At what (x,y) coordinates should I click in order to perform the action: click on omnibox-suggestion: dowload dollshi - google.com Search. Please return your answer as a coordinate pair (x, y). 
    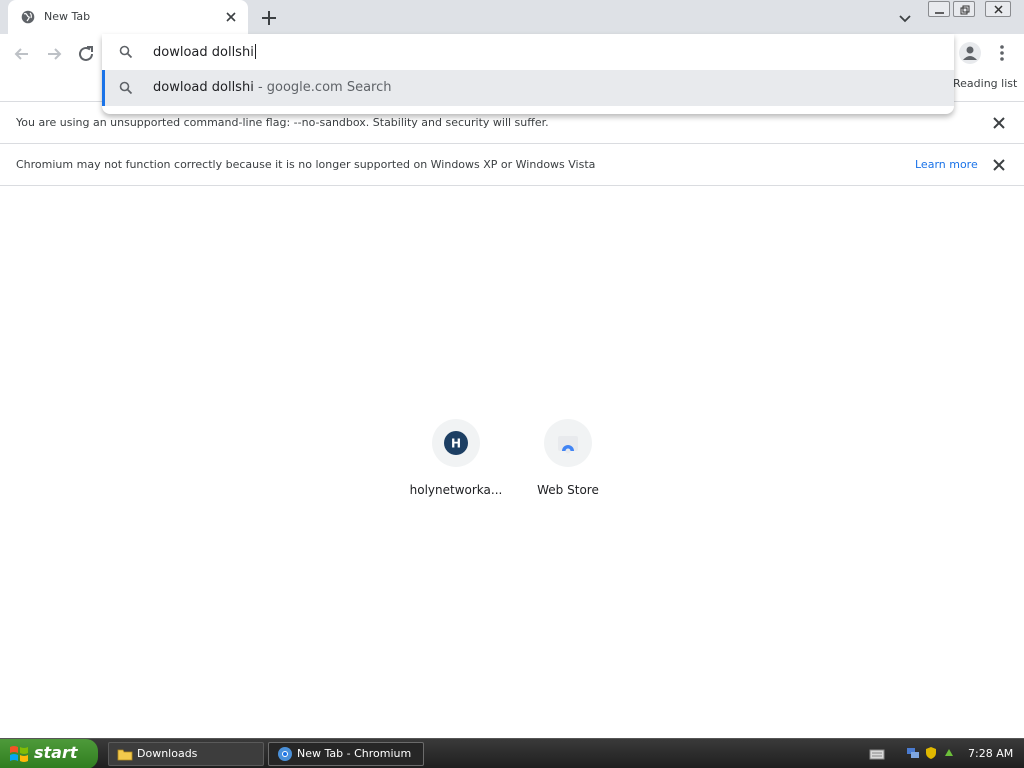
    Looking at the image, I should click on (528, 88).